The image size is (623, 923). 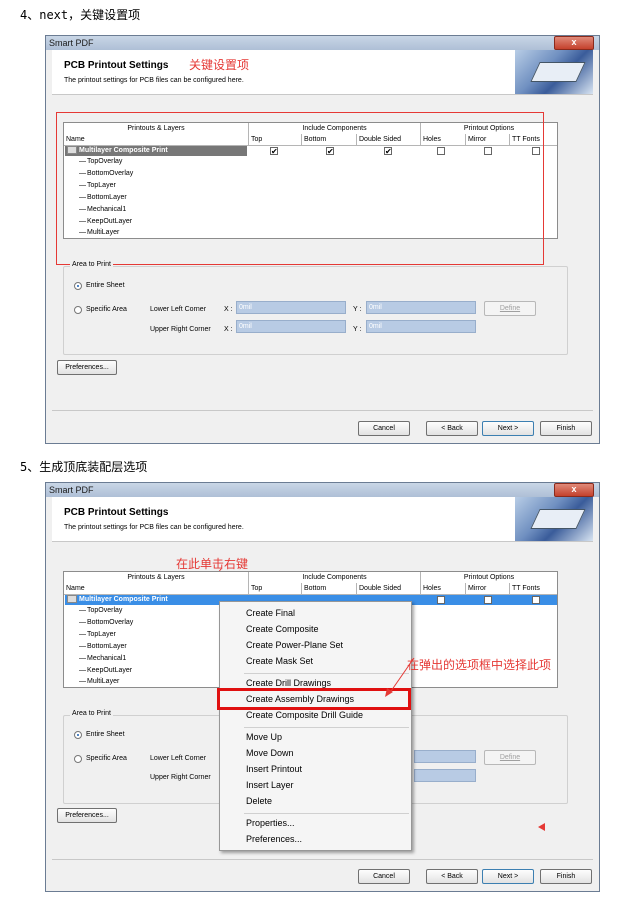 What do you see at coordinates (489, 577) in the screenshot?
I see `header-printout-options: Printout Options` at bounding box center [489, 577].